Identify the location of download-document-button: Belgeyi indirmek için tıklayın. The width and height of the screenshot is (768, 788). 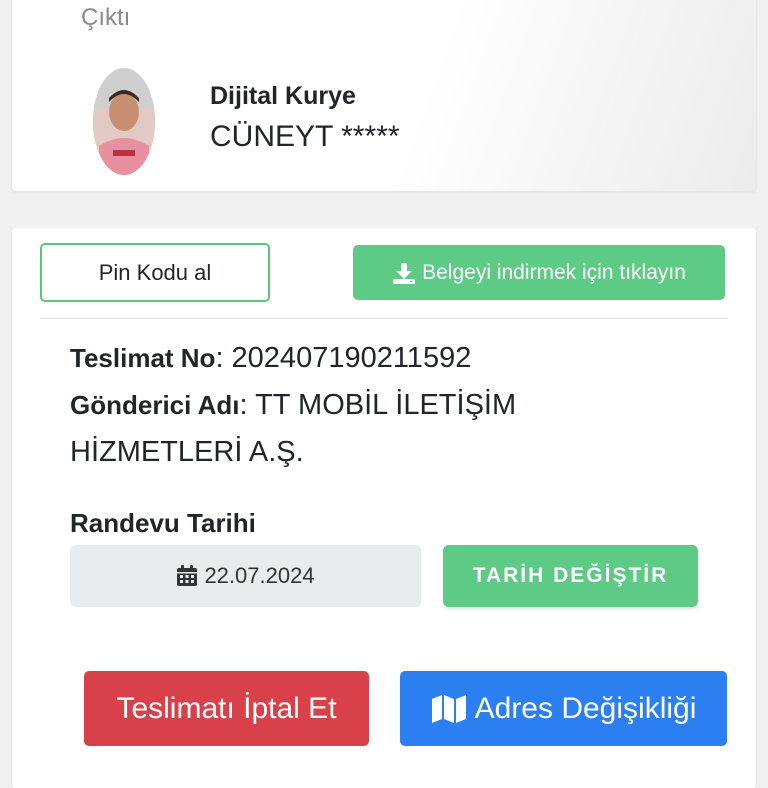
(539, 272).